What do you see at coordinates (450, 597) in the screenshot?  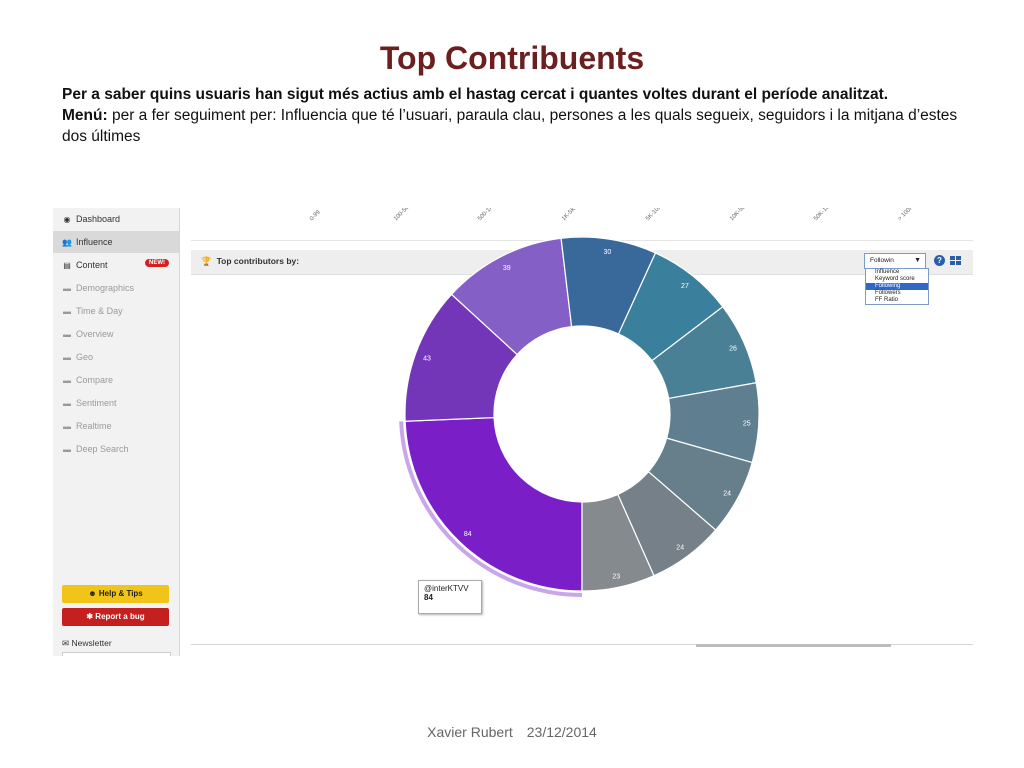 I see `chart-tooltip: @interKTVV 84` at bounding box center [450, 597].